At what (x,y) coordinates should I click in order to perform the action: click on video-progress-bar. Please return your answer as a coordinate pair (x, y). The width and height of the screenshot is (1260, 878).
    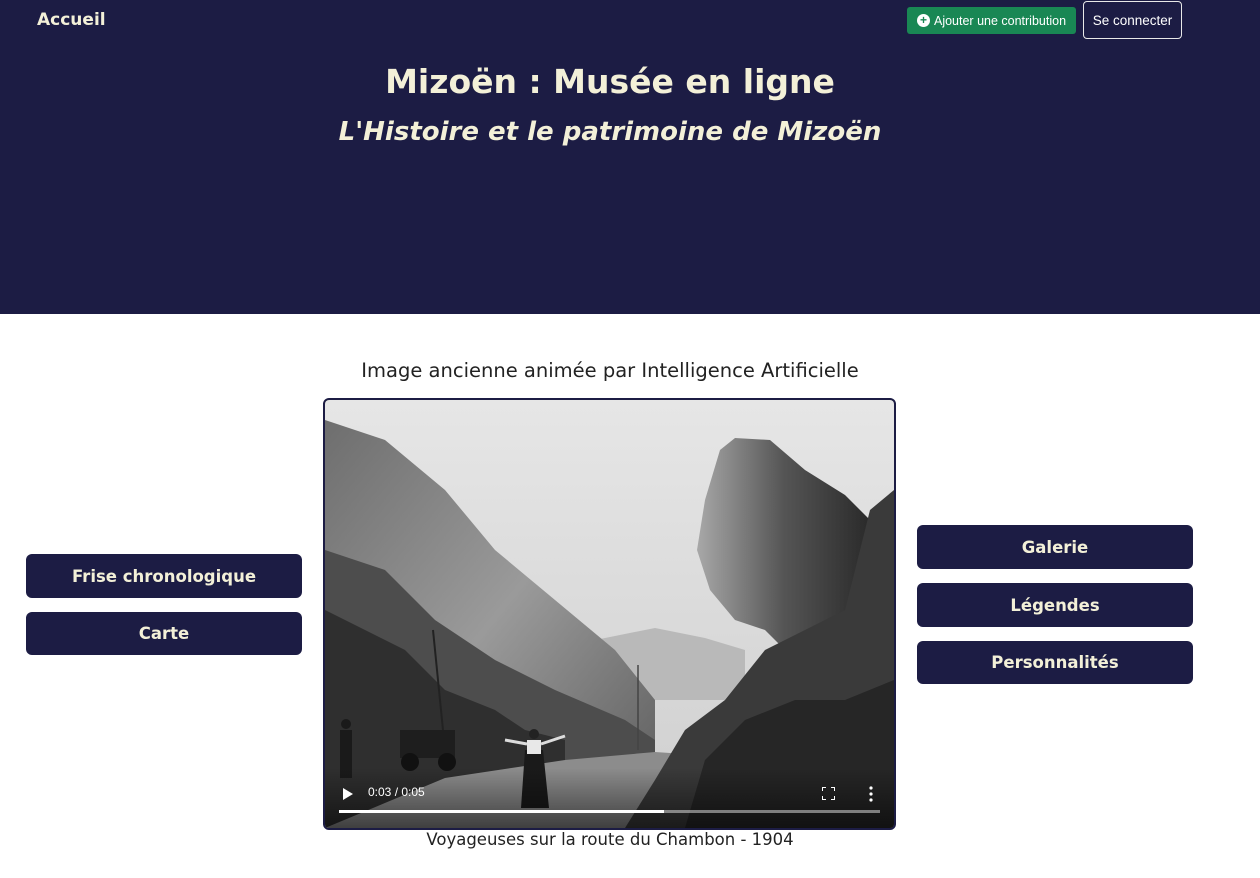
    Looking at the image, I should click on (609, 811).